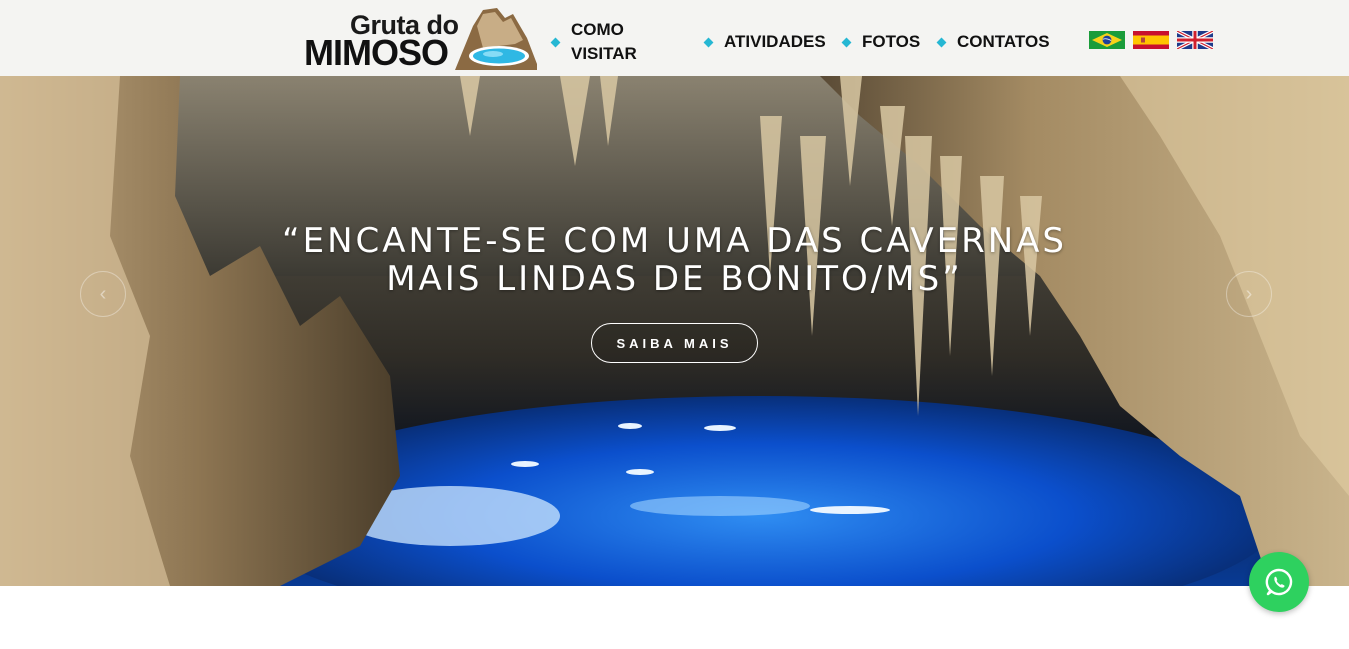 This screenshot has height=649, width=1349. Describe the element at coordinates (376, 52) in the screenshot. I see `logo-text-main: MIMOSO` at that location.